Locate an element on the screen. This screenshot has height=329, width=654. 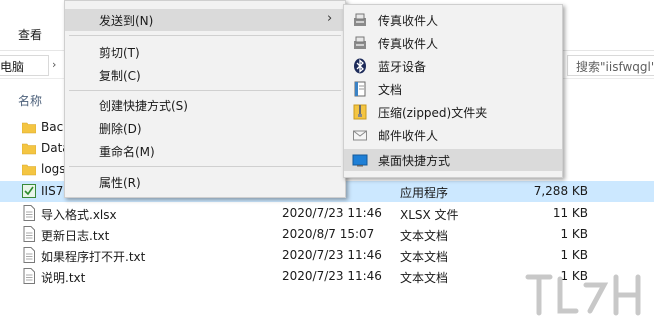
file-name: 更新日志.txt is located at coordinates (75, 236).